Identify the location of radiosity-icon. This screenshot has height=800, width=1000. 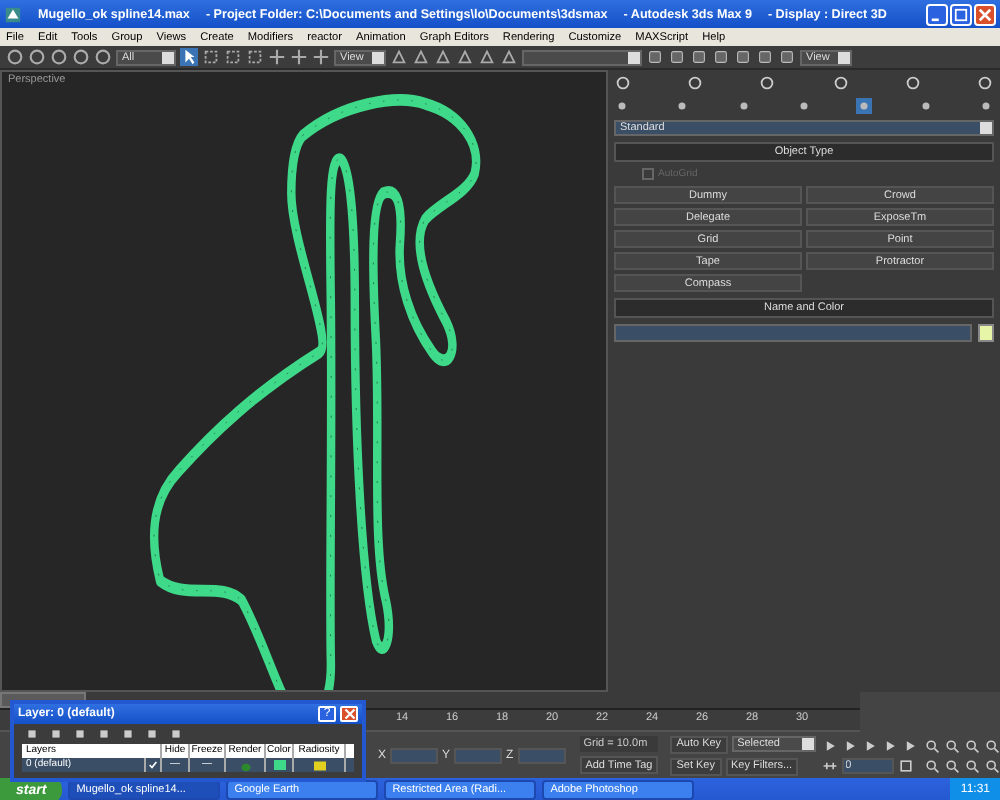
(319, 765).